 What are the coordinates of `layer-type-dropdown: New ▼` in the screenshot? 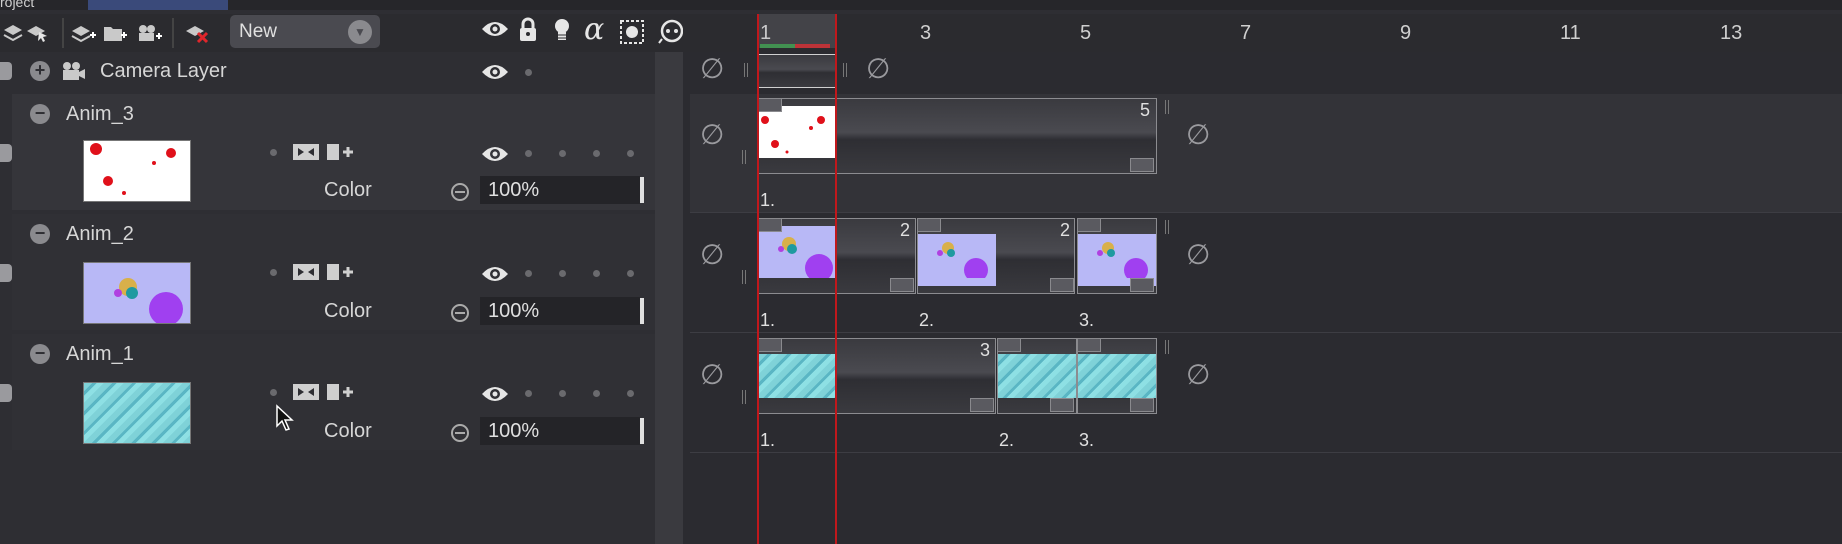 It's located at (305, 31).